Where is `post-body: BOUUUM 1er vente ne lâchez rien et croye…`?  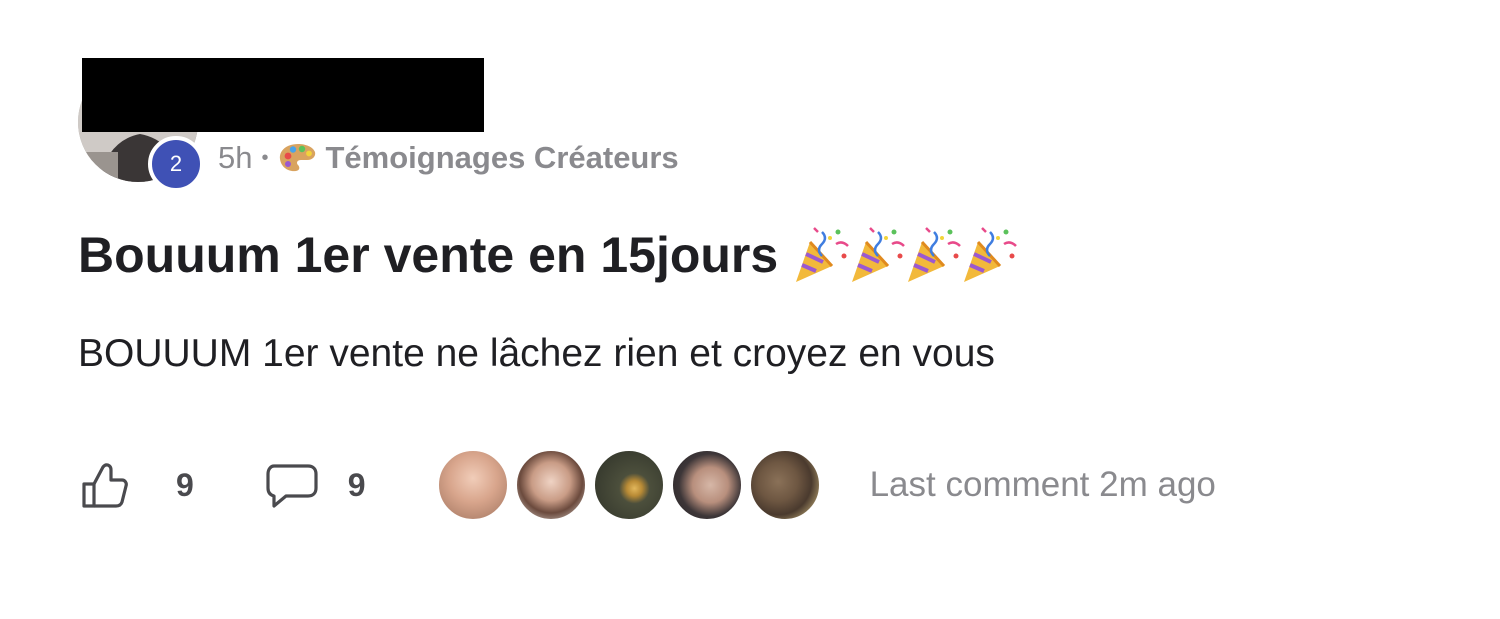
post-body: BOUUUM 1er vente ne lâchez rien et croye… is located at coordinates (536, 353).